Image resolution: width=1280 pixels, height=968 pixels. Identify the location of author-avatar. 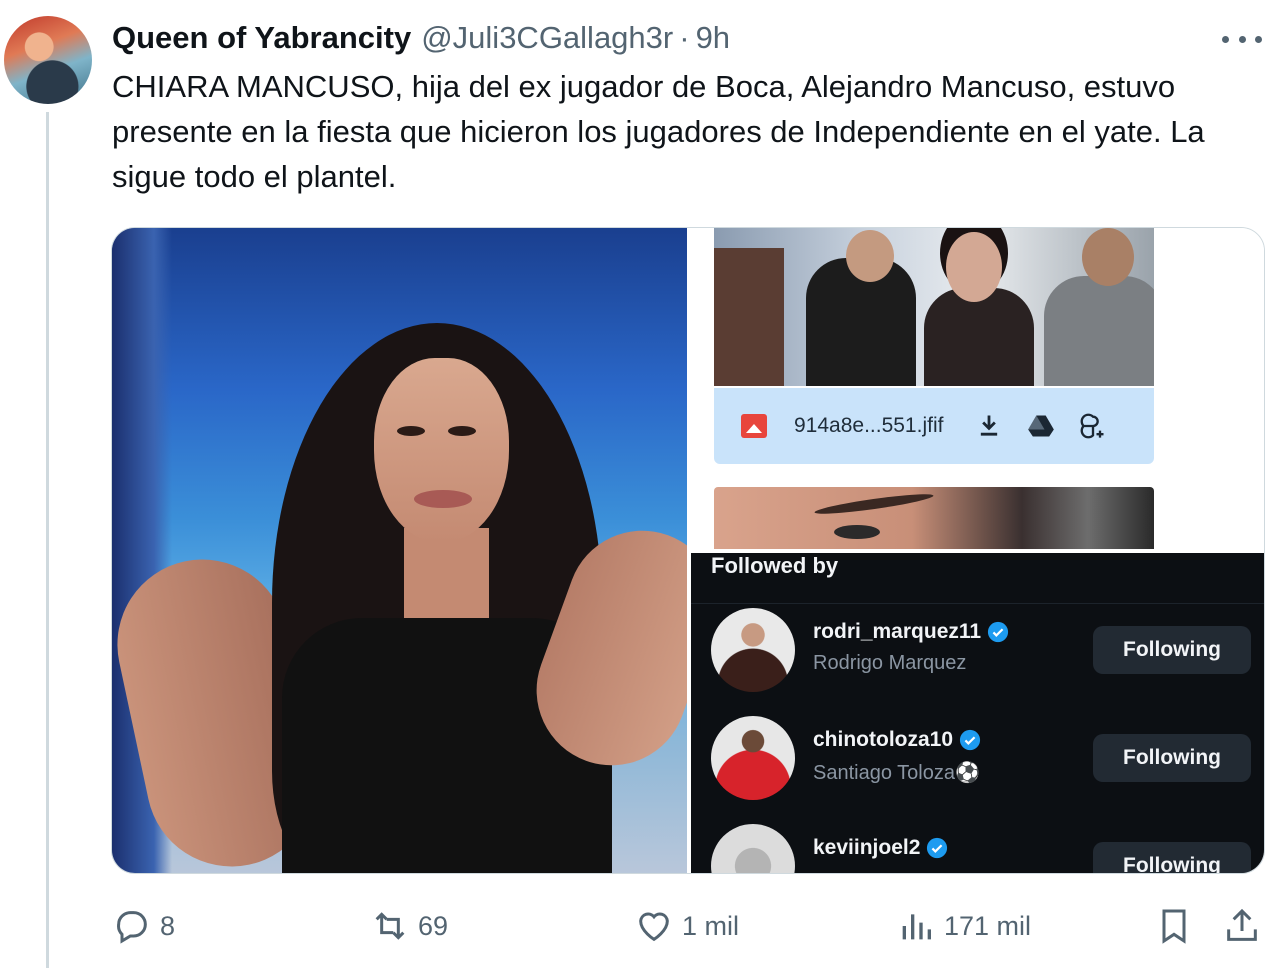
(48, 60).